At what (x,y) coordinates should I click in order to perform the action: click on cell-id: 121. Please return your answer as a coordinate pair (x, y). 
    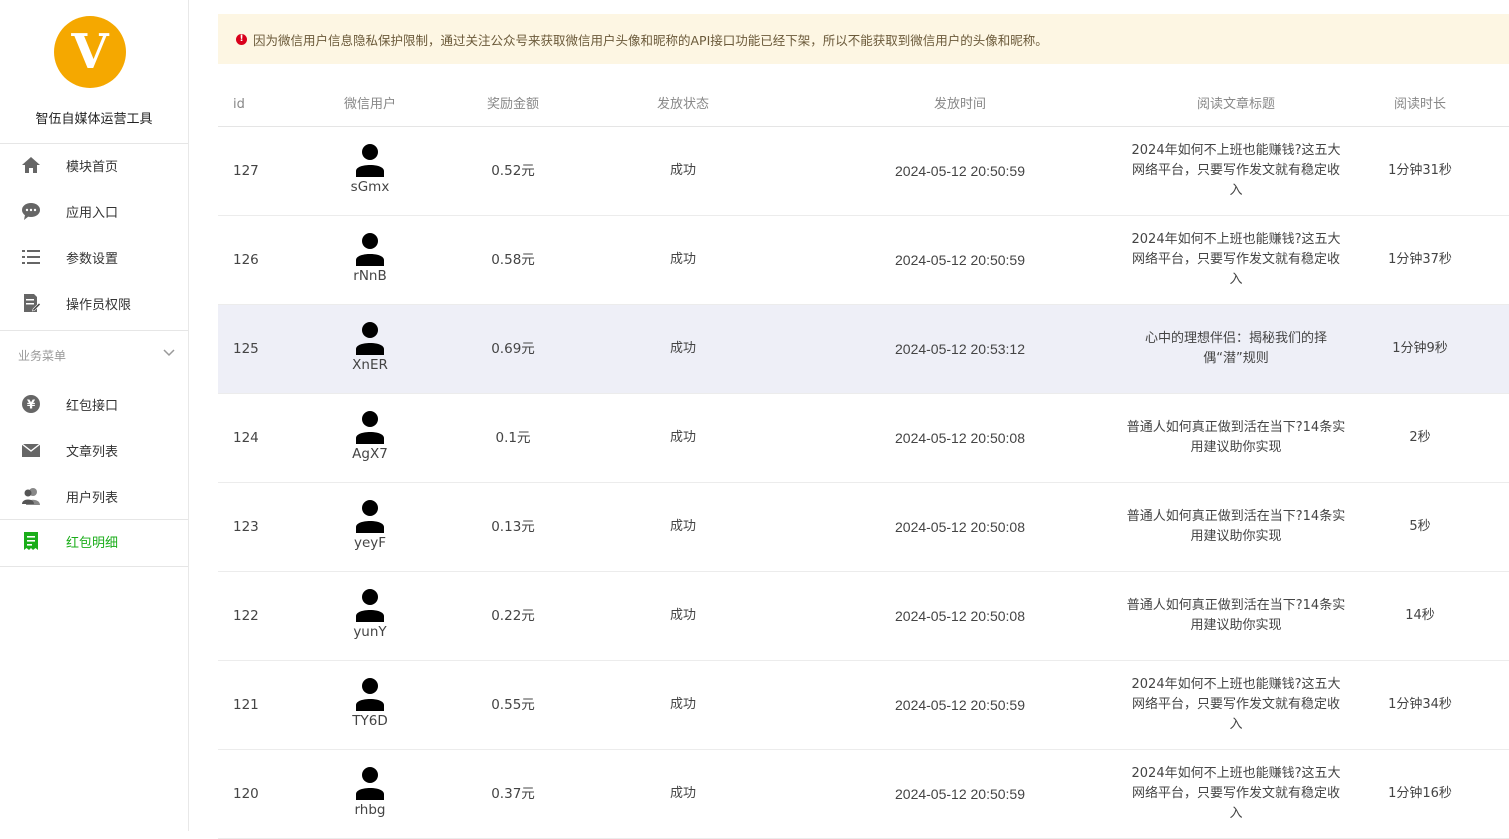
    Looking at the image, I should click on (246, 705).